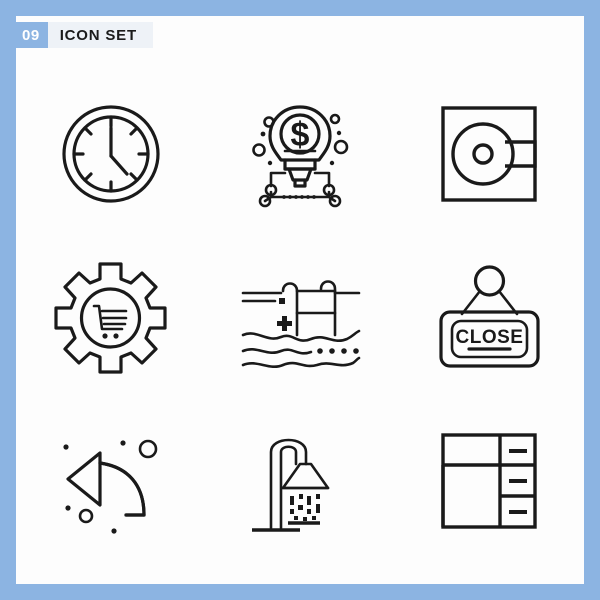  I want to click on wall-clock-icon, so click(111, 154).